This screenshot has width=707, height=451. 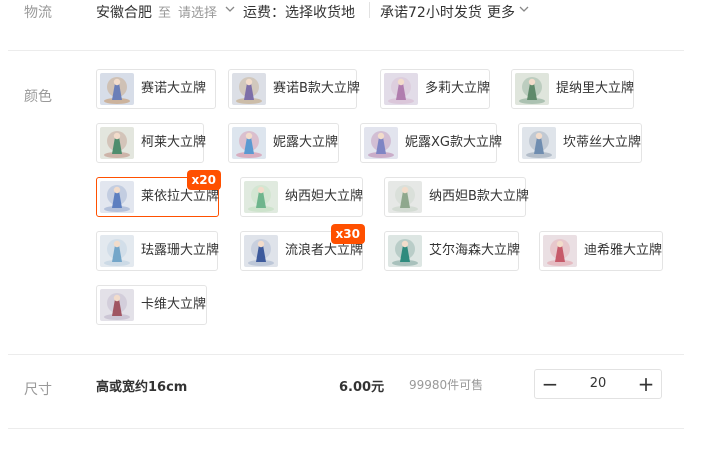 I want to click on shipping-row: 物流 安徽合肥 至 请选择 运费：选择收货地 承诺72小时发货 更多, so click(x=353, y=12).